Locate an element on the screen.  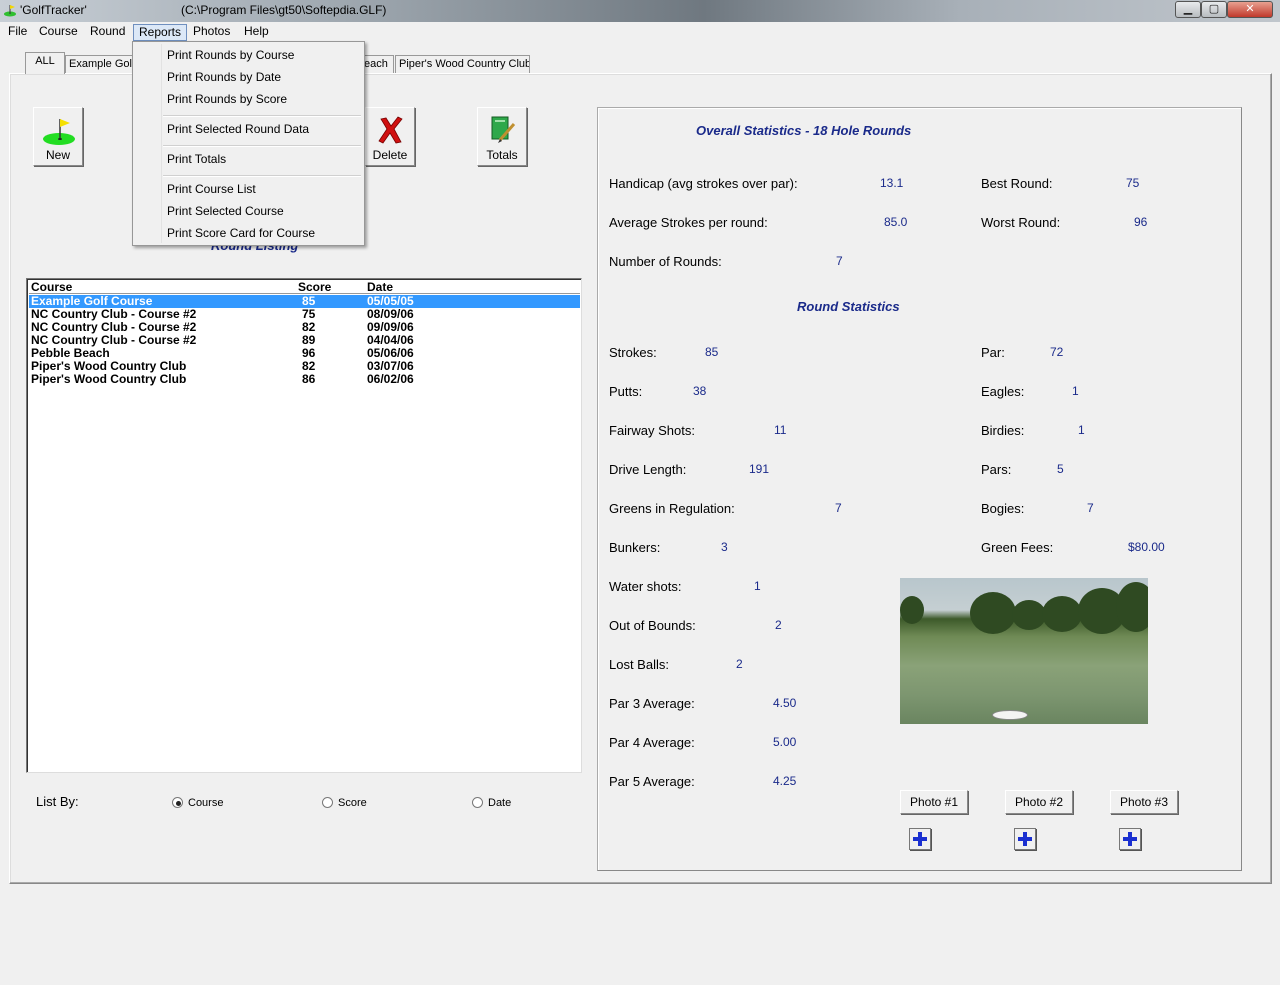
putts-label: Putts: is located at coordinates (626, 391).